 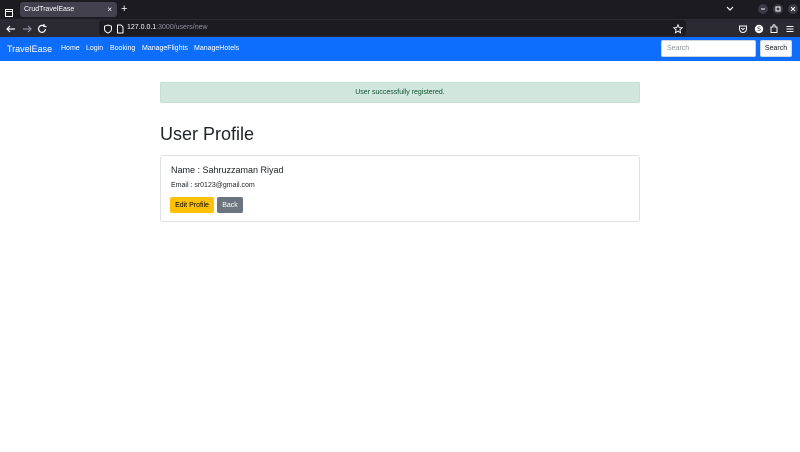 What do you see at coordinates (108, 28) in the screenshot?
I see `shield-icon` at bounding box center [108, 28].